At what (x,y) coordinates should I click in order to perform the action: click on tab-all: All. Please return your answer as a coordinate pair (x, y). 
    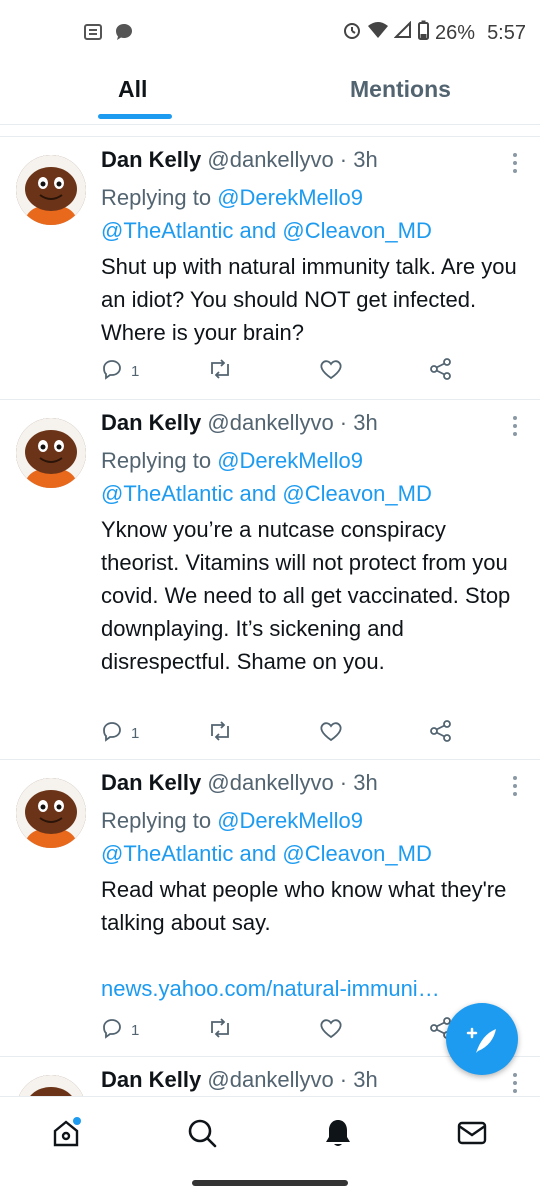
    Looking at the image, I should click on (132, 89).